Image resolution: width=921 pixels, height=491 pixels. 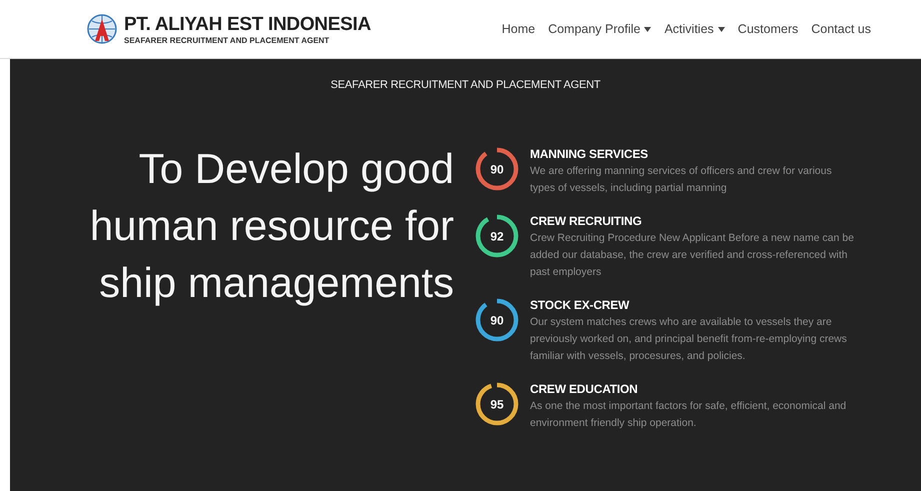 What do you see at coordinates (102, 29) in the screenshot?
I see `globe-logo-icon` at bounding box center [102, 29].